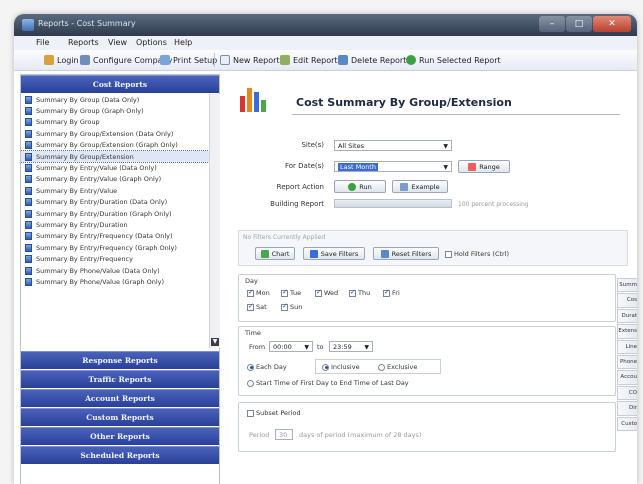 Image resolution: width=643 pixels, height=484 pixels. I want to click on inclusive-radio: Inclusive, so click(341, 367).